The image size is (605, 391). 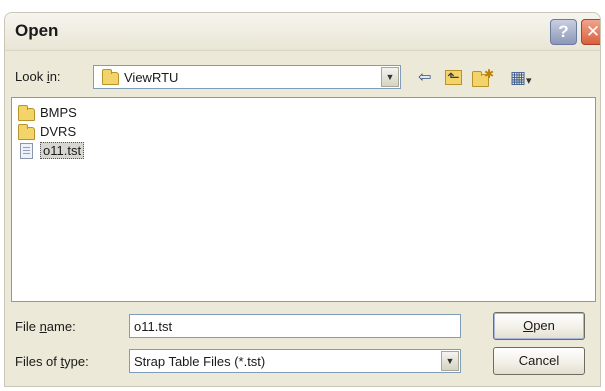 I want to click on open-button-label: pen, so click(x=544, y=325).